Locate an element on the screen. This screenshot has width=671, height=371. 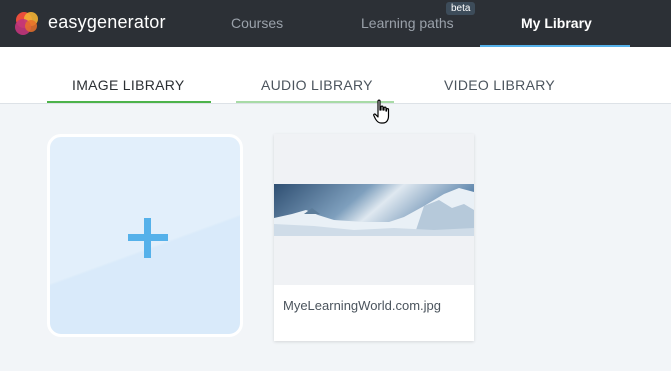
tab-video-library: VIDEO LIBRARY is located at coordinates (499, 85).